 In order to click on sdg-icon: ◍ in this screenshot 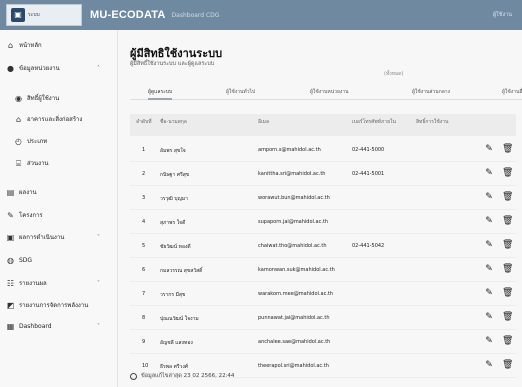, I will do `click(10, 260)`.